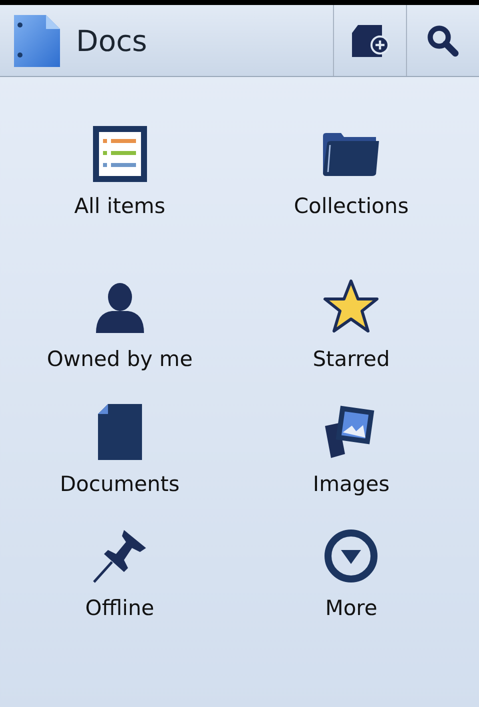 This screenshot has width=479, height=707. I want to click on search-icon, so click(443, 41).